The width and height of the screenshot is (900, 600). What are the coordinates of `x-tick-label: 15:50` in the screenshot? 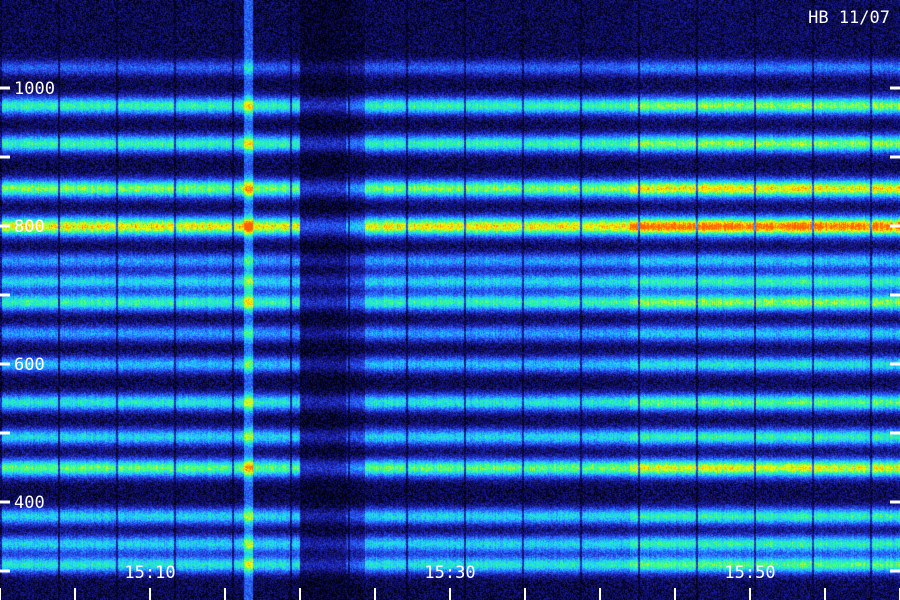 It's located at (749, 573).